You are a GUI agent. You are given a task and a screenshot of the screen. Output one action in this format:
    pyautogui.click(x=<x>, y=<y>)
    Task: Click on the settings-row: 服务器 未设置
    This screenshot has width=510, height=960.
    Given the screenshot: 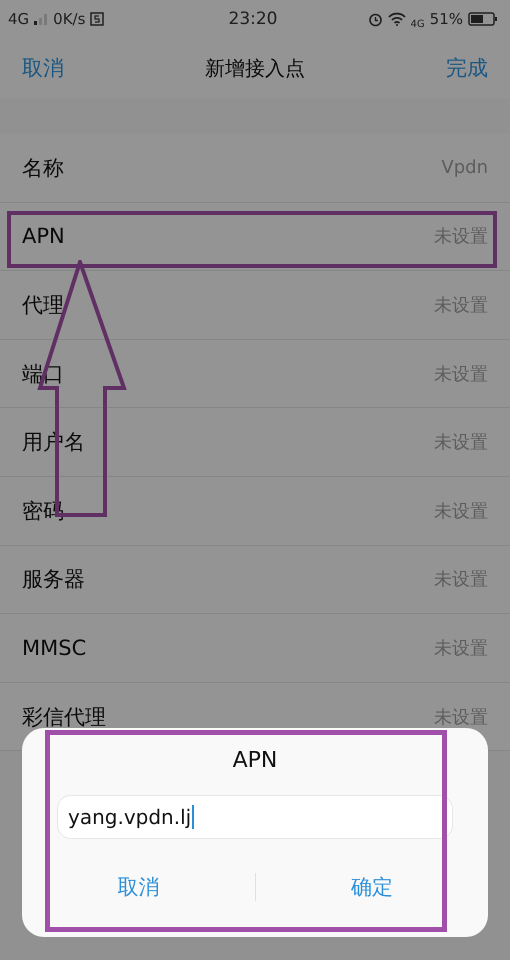 What is the action you would take?
    pyautogui.click(x=255, y=580)
    